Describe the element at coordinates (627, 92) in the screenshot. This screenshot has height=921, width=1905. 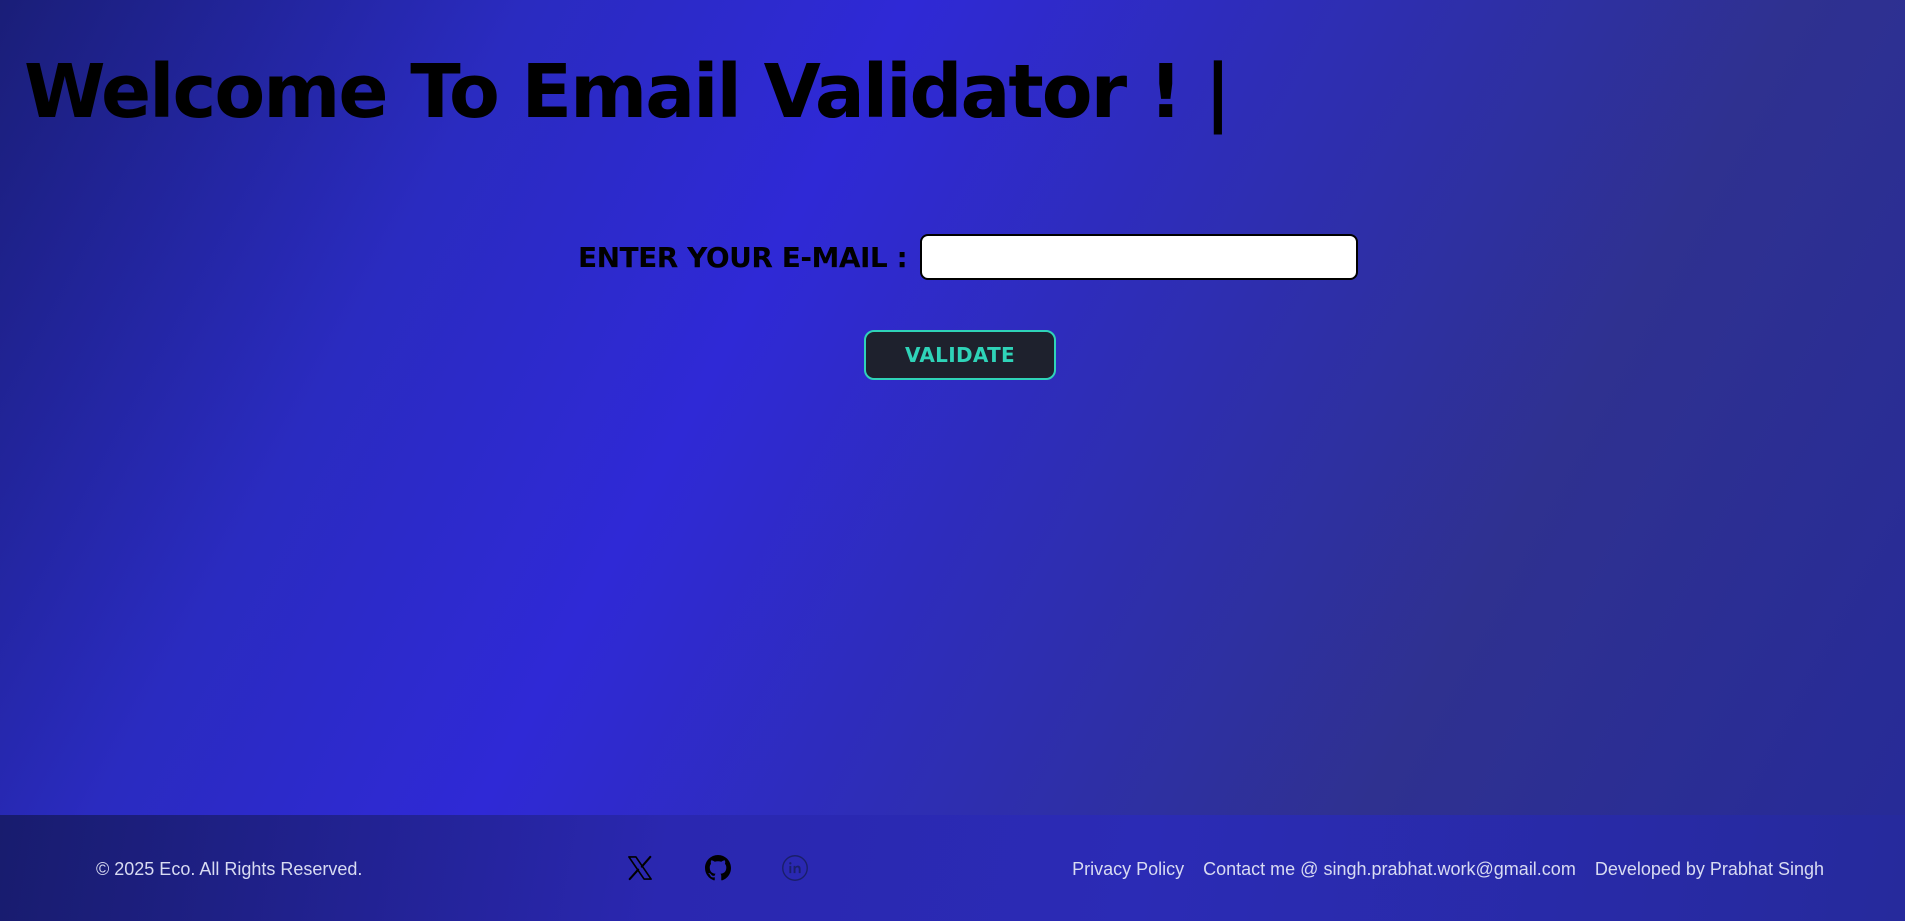
I see `page-title: Welcome To Email Validator ! |` at that location.